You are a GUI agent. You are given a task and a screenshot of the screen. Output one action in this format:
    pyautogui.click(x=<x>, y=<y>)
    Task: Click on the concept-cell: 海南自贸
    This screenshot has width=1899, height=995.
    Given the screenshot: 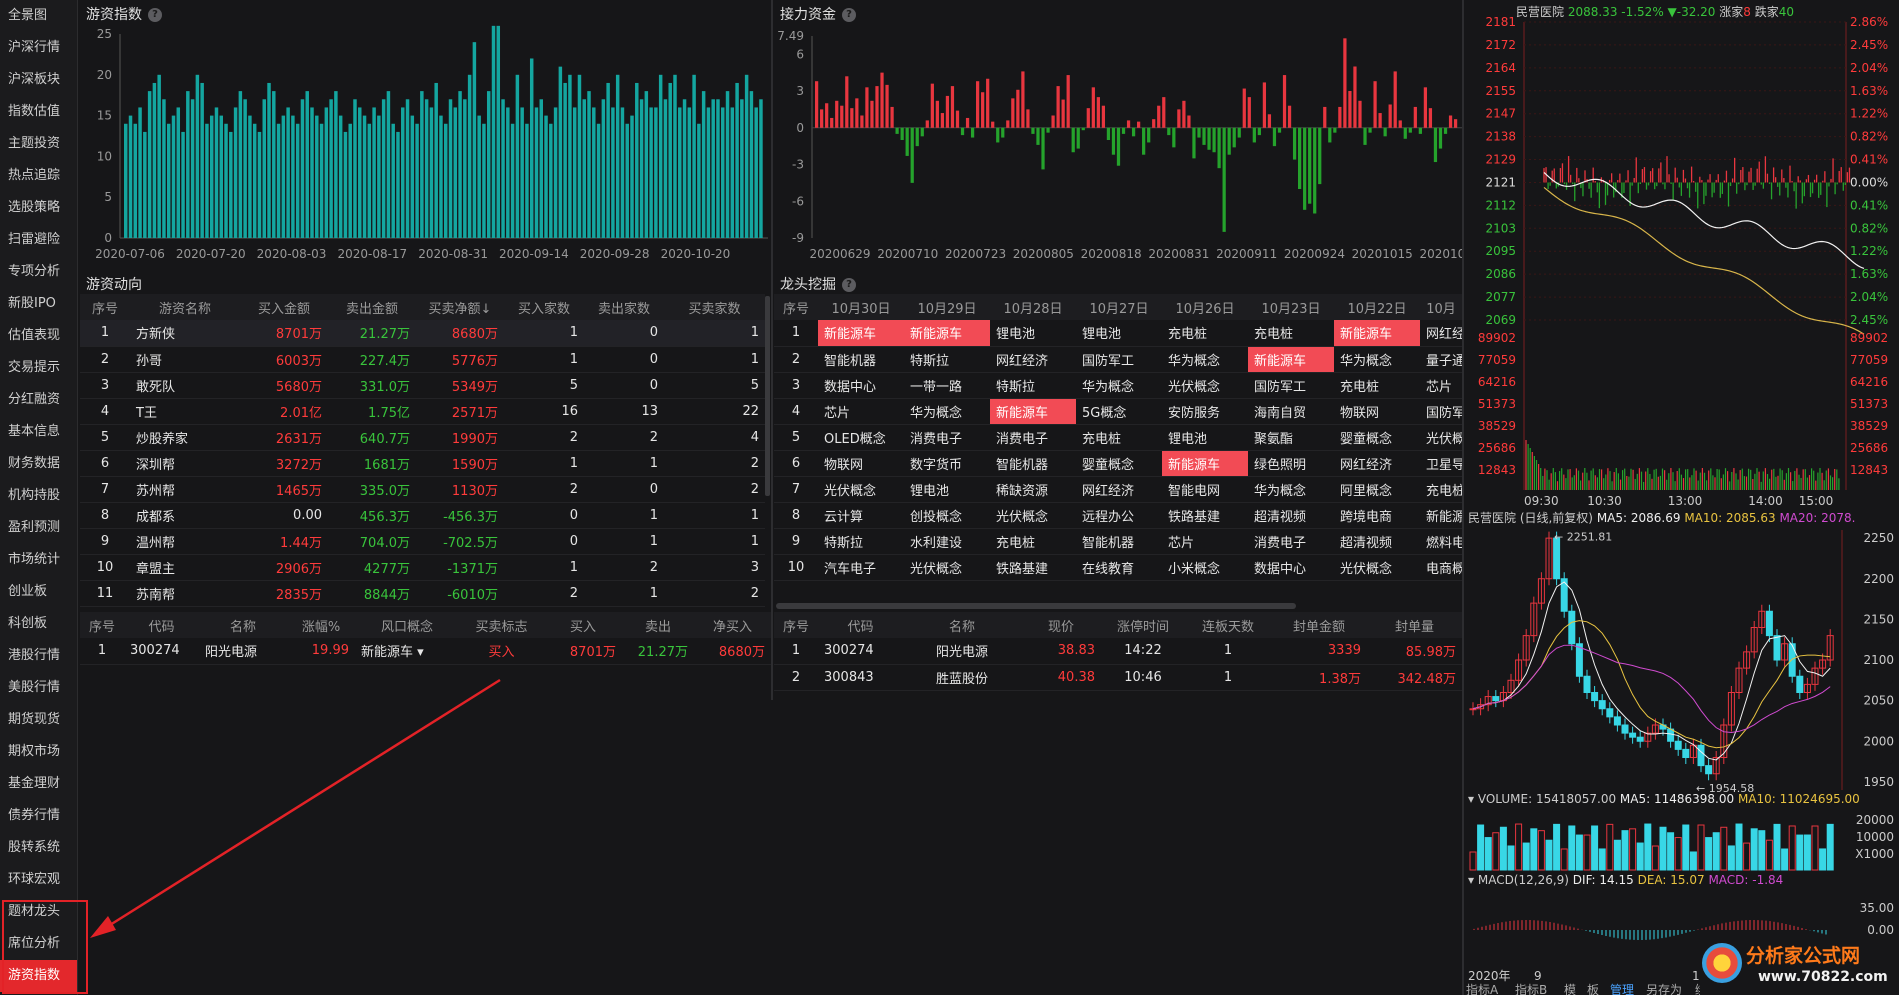 What is the action you would take?
    pyautogui.click(x=1291, y=411)
    